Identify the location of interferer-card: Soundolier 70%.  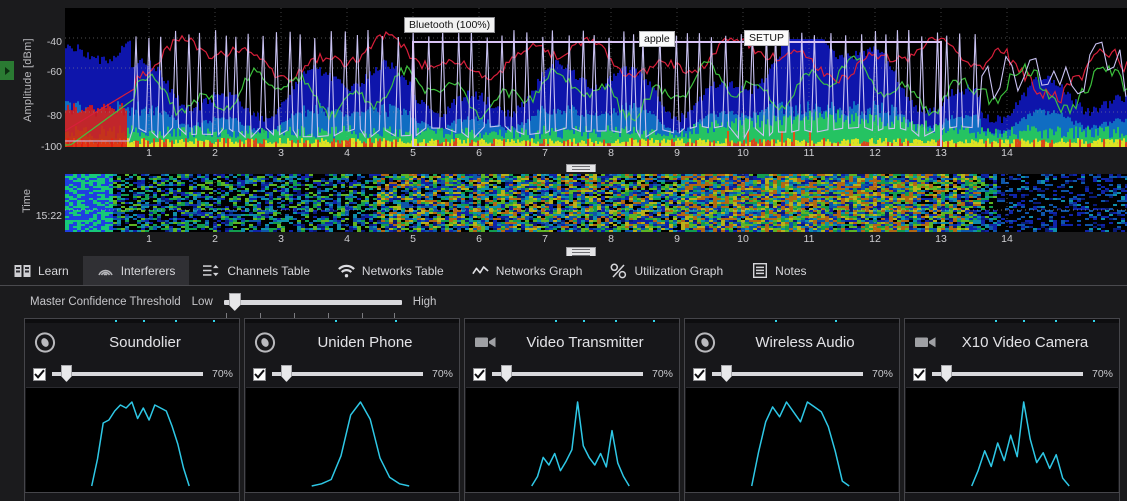
(132, 407).